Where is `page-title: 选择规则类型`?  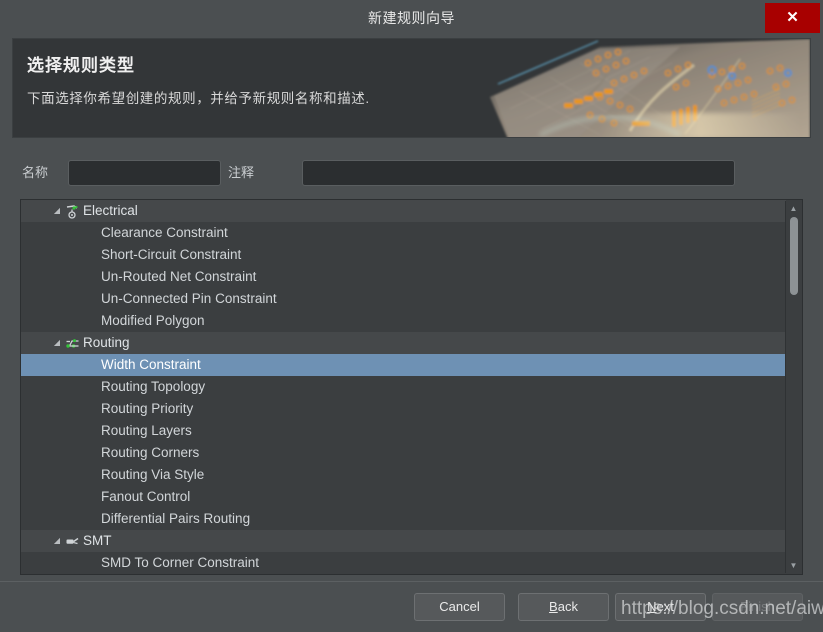
page-title: 选择规则类型 is located at coordinates (81, 65).